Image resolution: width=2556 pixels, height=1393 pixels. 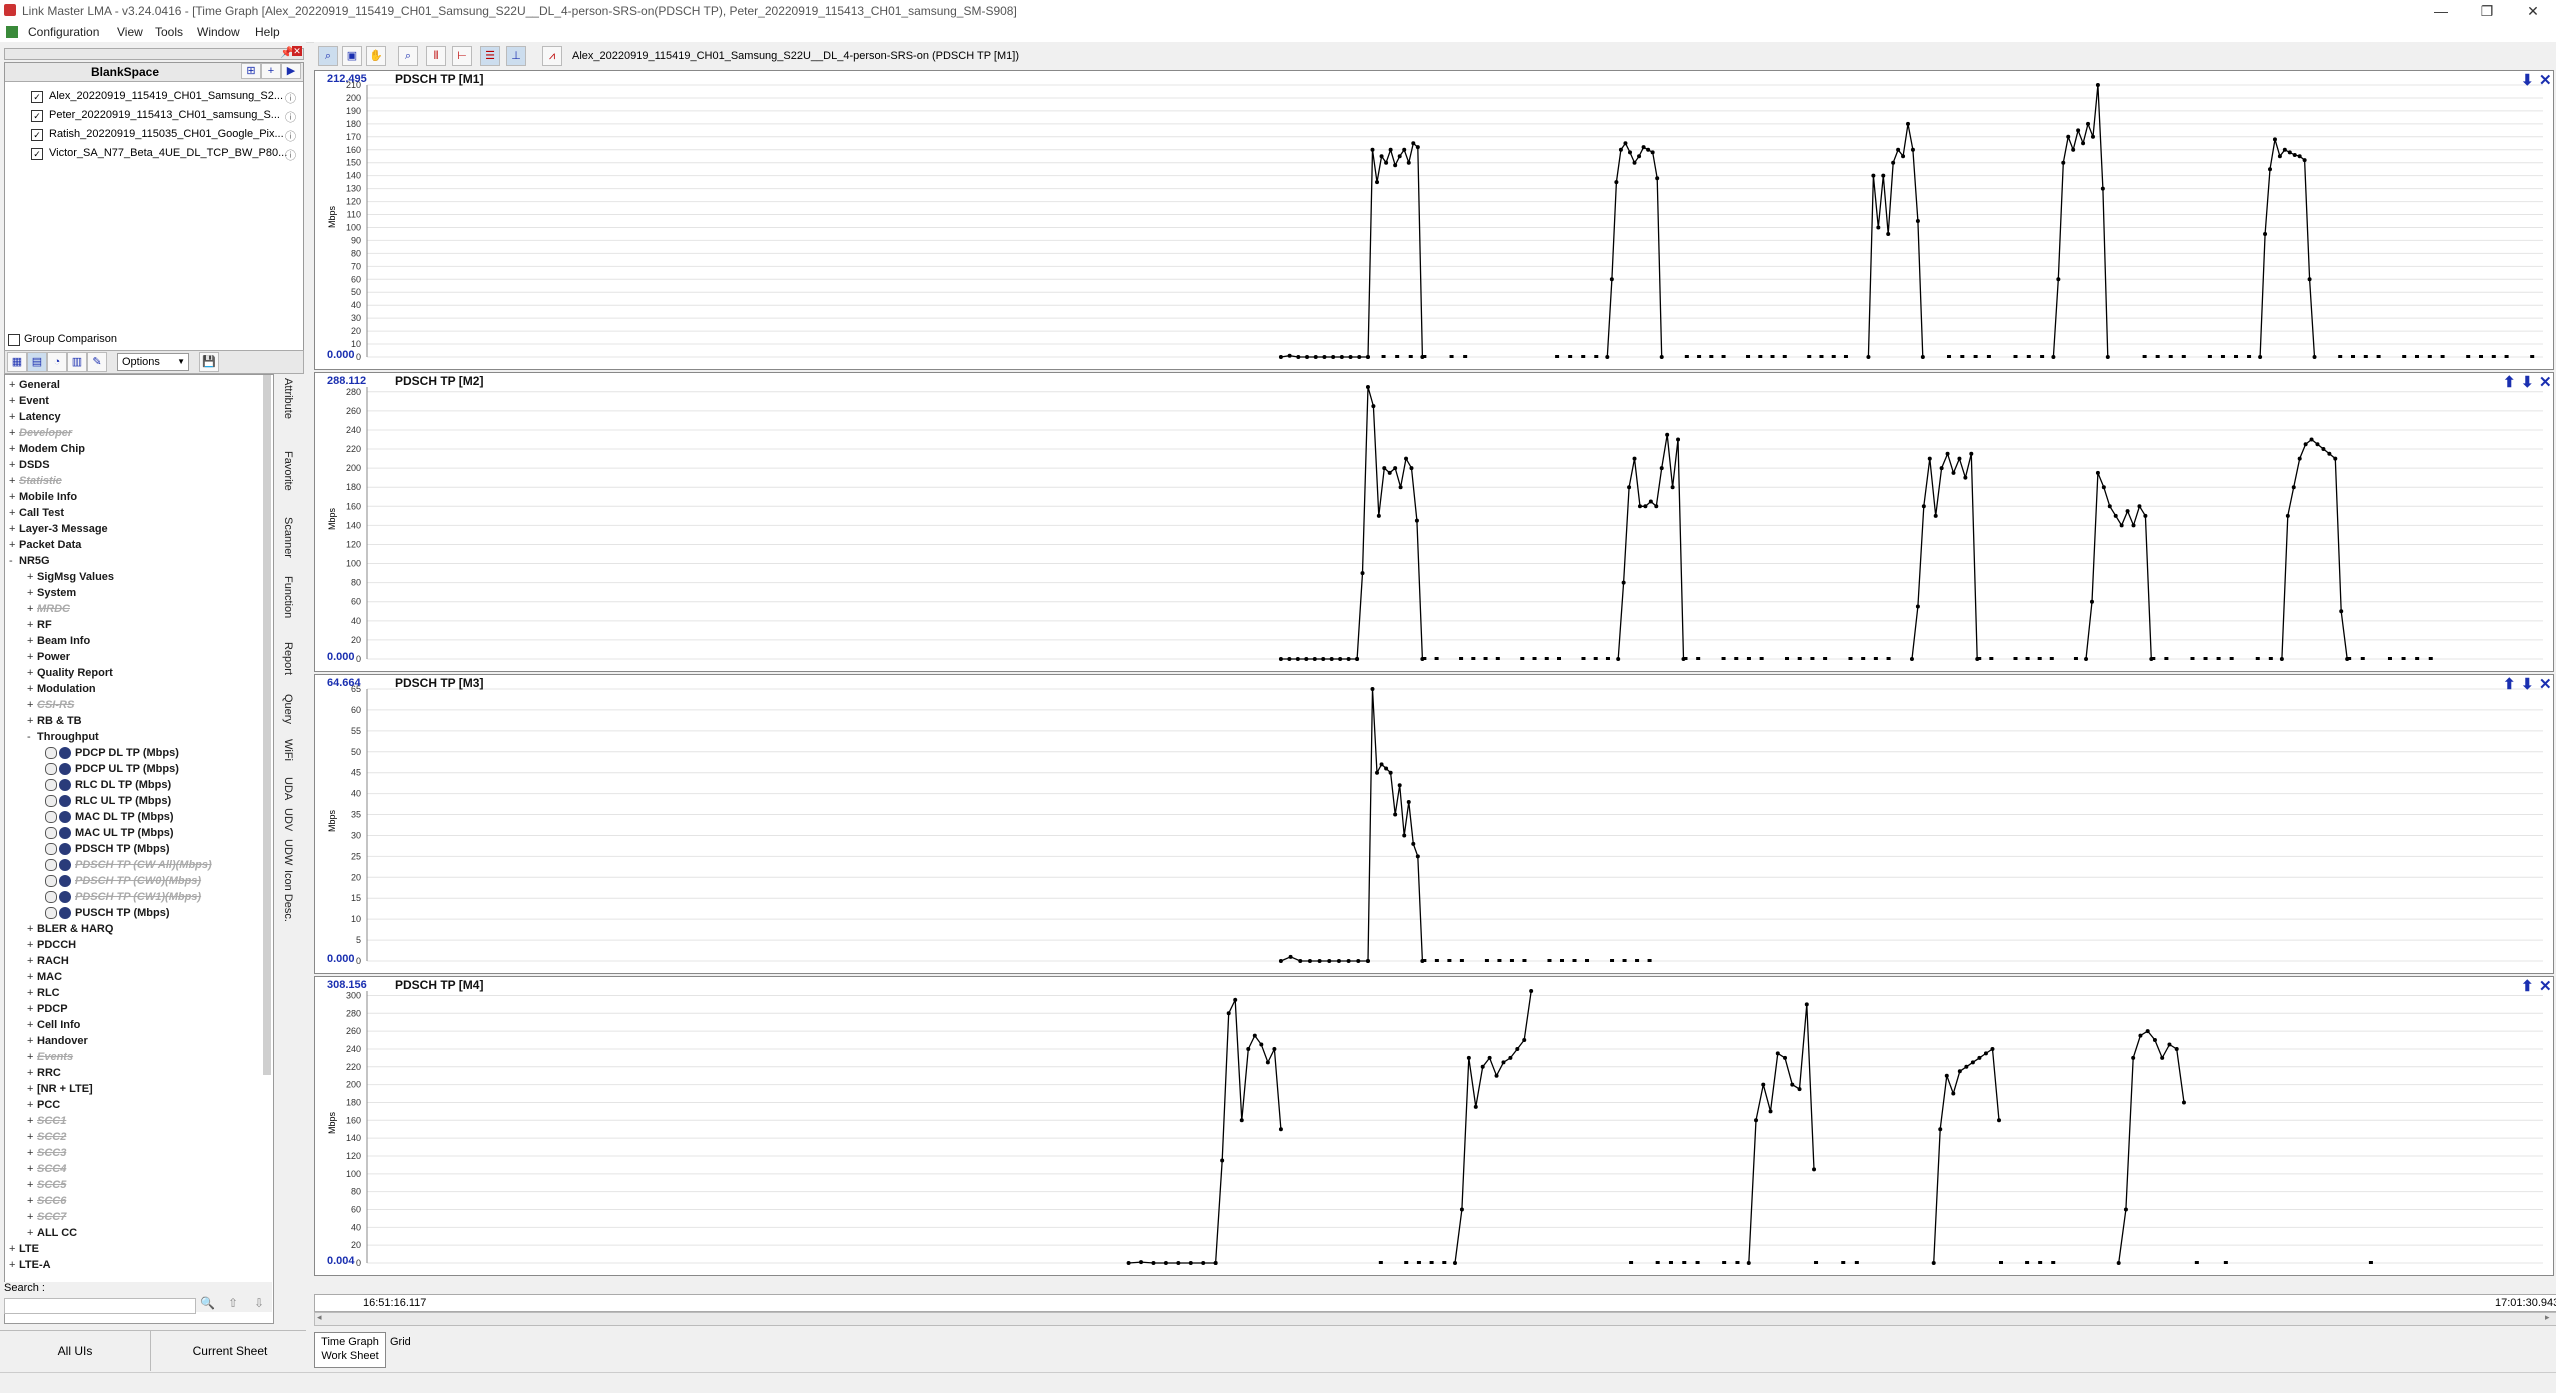 I want to click on tree-leaf-item: MAC UL TP (Mbps), so click(x=109, y=833).